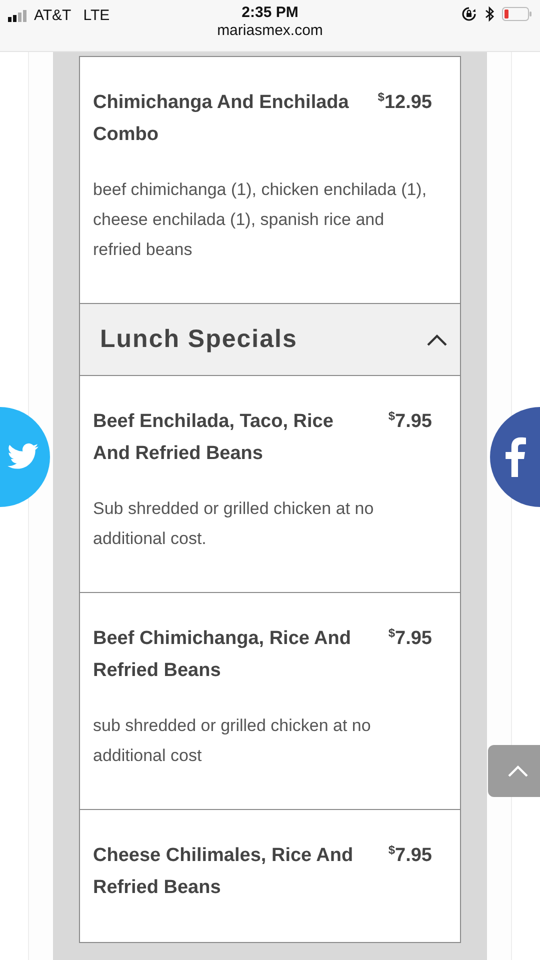 This screenshot has height=960, width=540. I want to click on carrier-text: AT&T, so click(53, 16).